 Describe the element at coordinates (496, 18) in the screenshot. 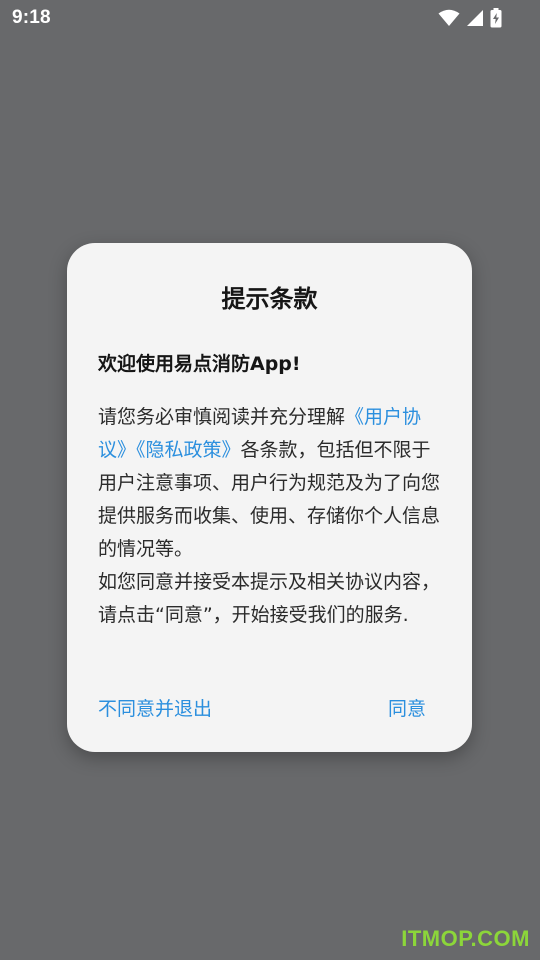

I see `battery-charging-icon` at that location.